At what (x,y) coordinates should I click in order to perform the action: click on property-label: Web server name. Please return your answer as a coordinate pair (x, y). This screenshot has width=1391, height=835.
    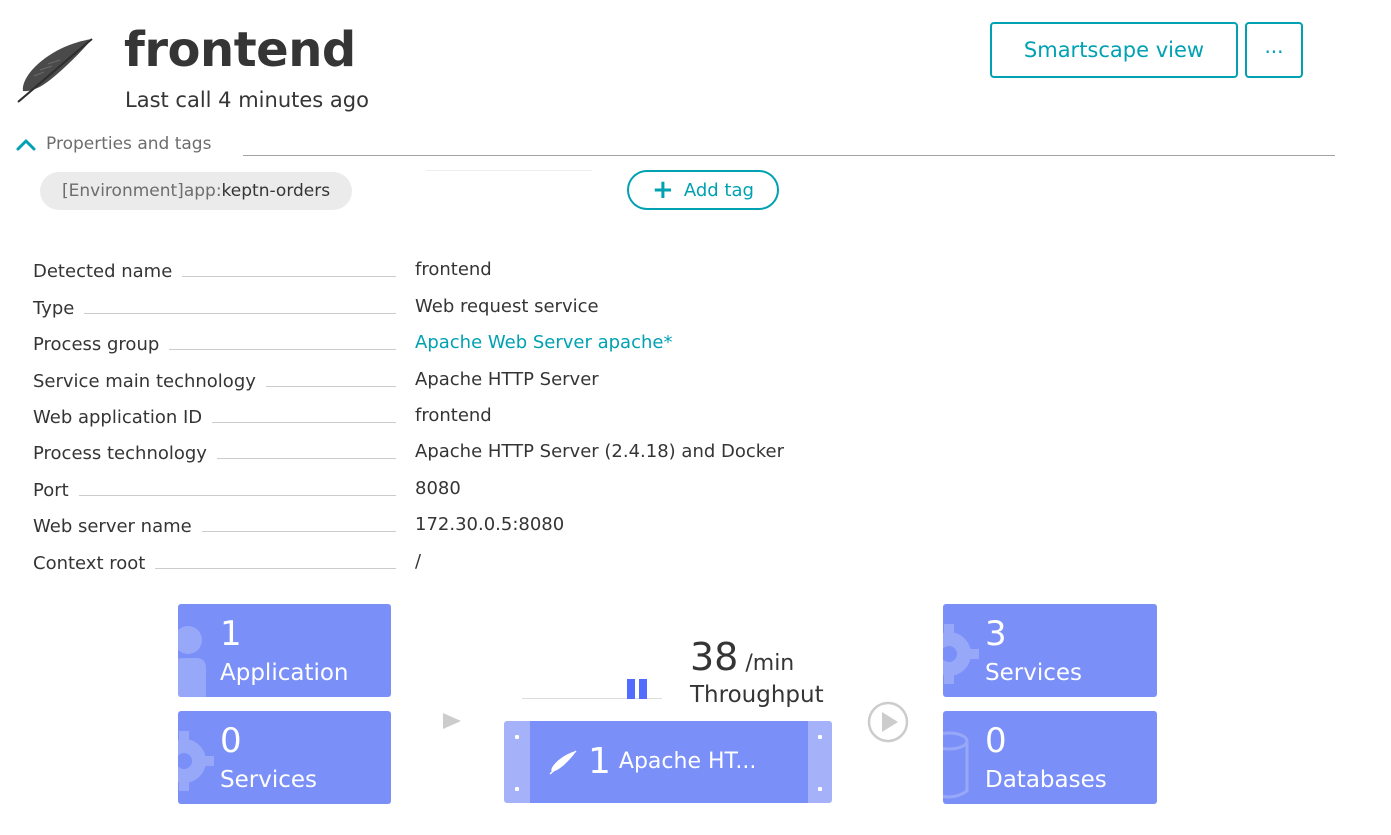
    Looking at the image, I should click on (117, 527).